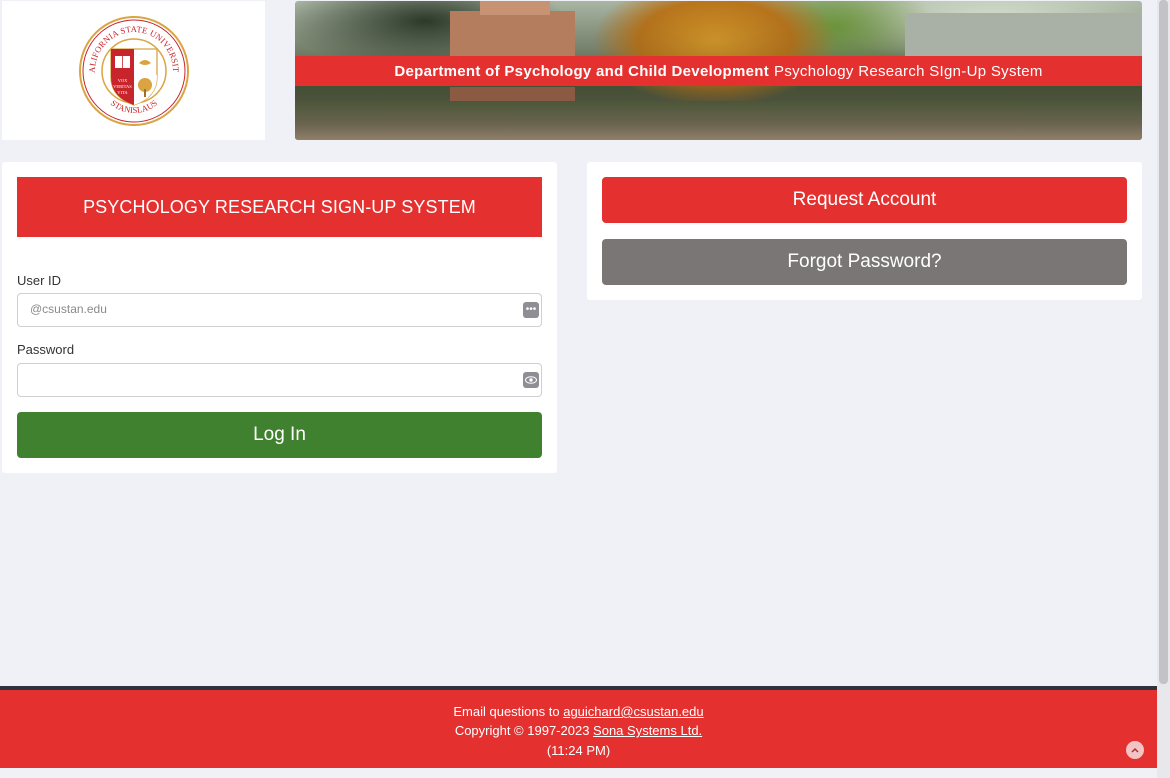  I want to click on eye-icon, so click(531, 380).